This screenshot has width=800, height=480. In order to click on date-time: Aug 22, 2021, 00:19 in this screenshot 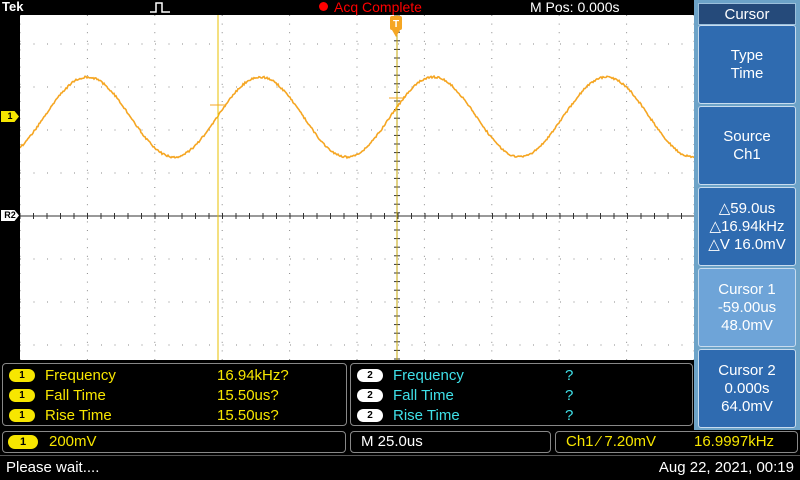, I will do `click(726, 468)`.